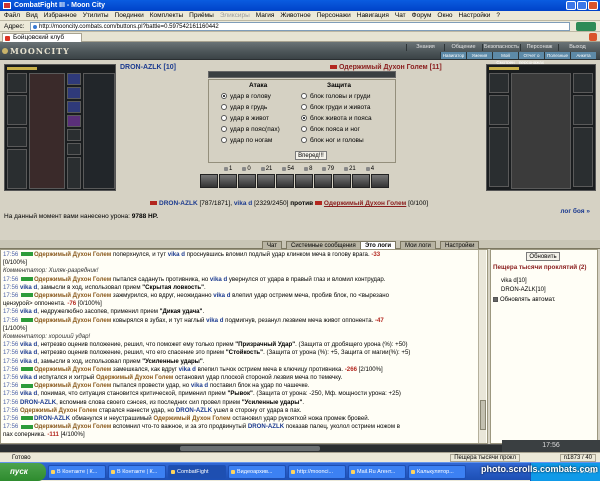 This screenshot has height=481, width=600. Describe the element at coordinates (197, 472) in the screenshot. I see `taskbar-button: CombatFight` at that location.